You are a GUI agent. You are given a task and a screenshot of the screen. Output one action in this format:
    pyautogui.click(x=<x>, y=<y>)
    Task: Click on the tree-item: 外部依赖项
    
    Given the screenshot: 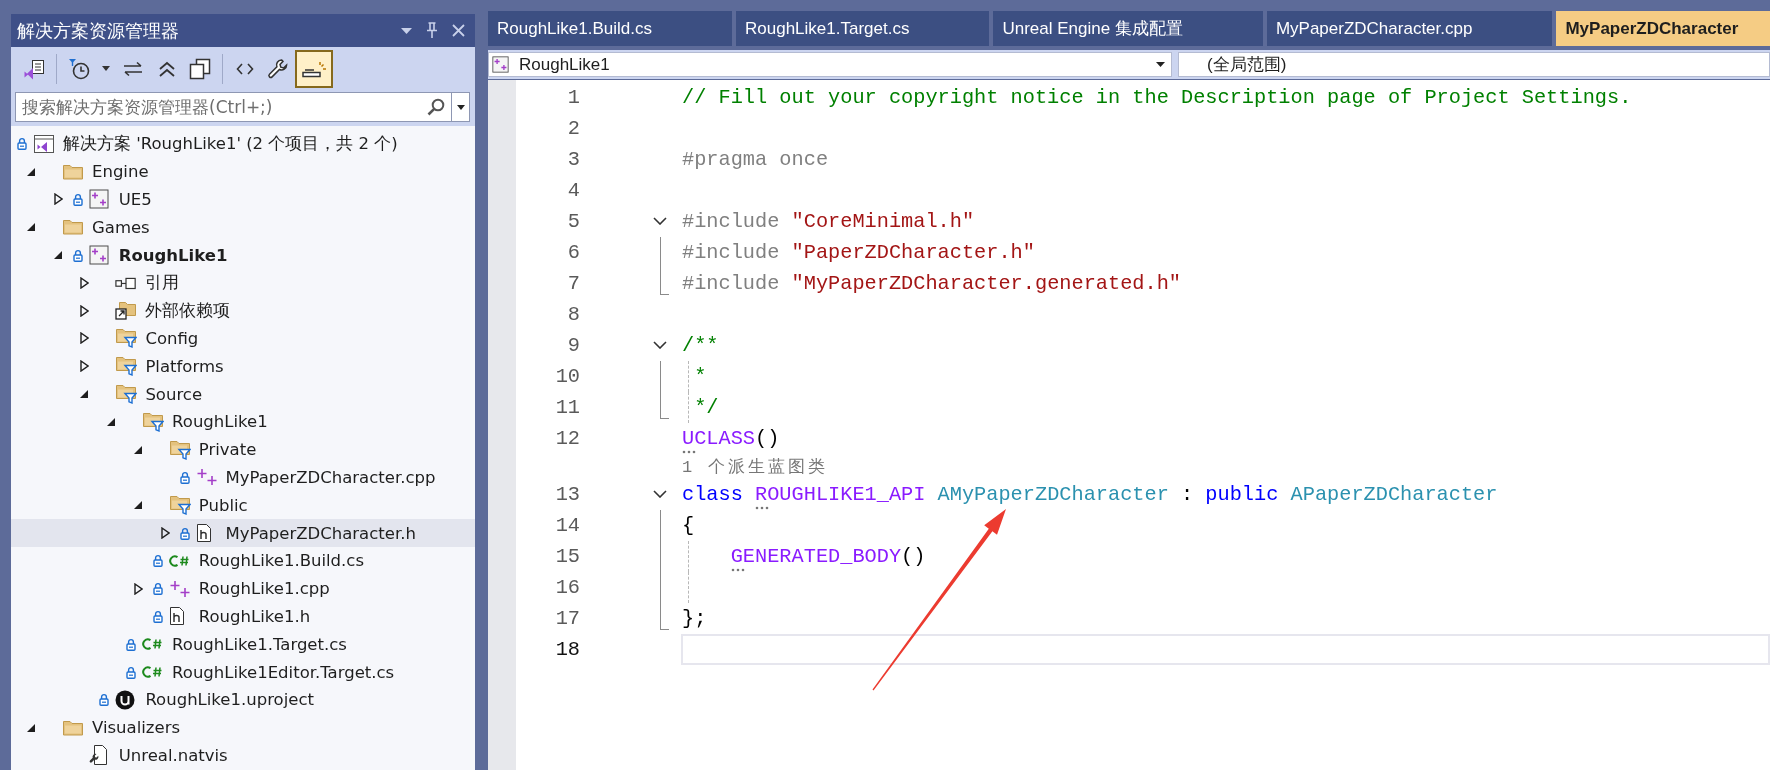 What is the action you would take?
    pyautogui.click(x=243, y=310)
    